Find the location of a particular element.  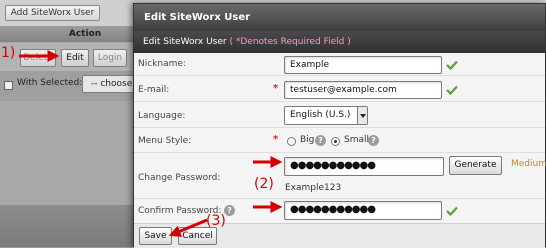

arrow-to-save-button is located at coordinates (188, 227).